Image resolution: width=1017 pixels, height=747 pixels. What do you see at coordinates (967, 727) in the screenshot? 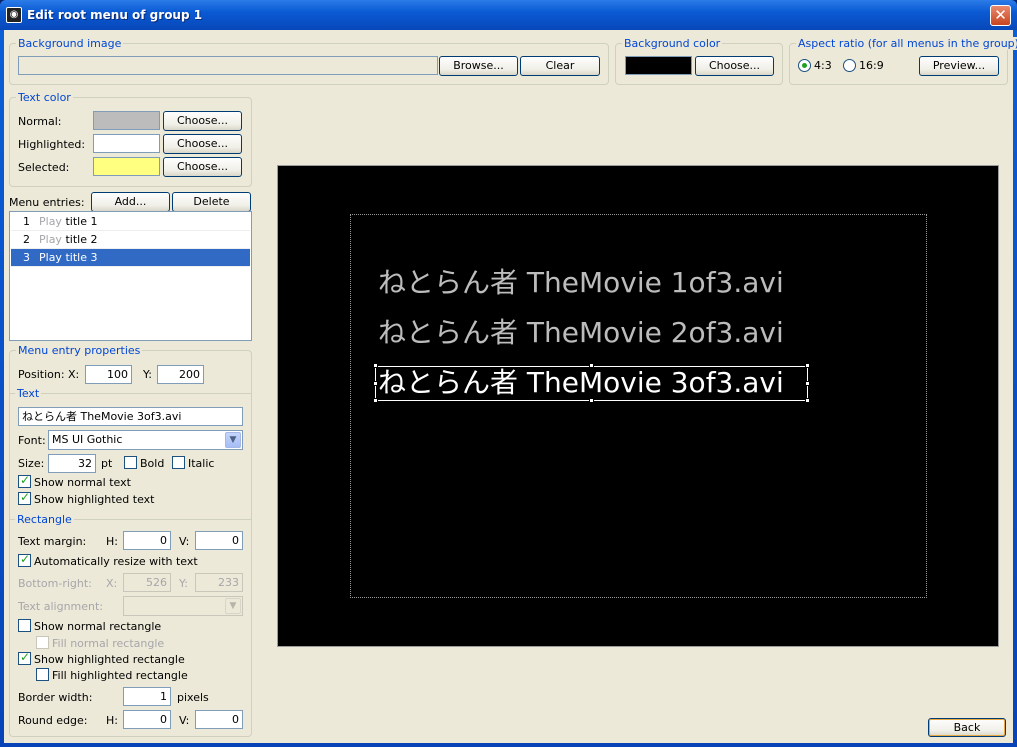
I see `back-button: Back` at bounding box center [967, 727].